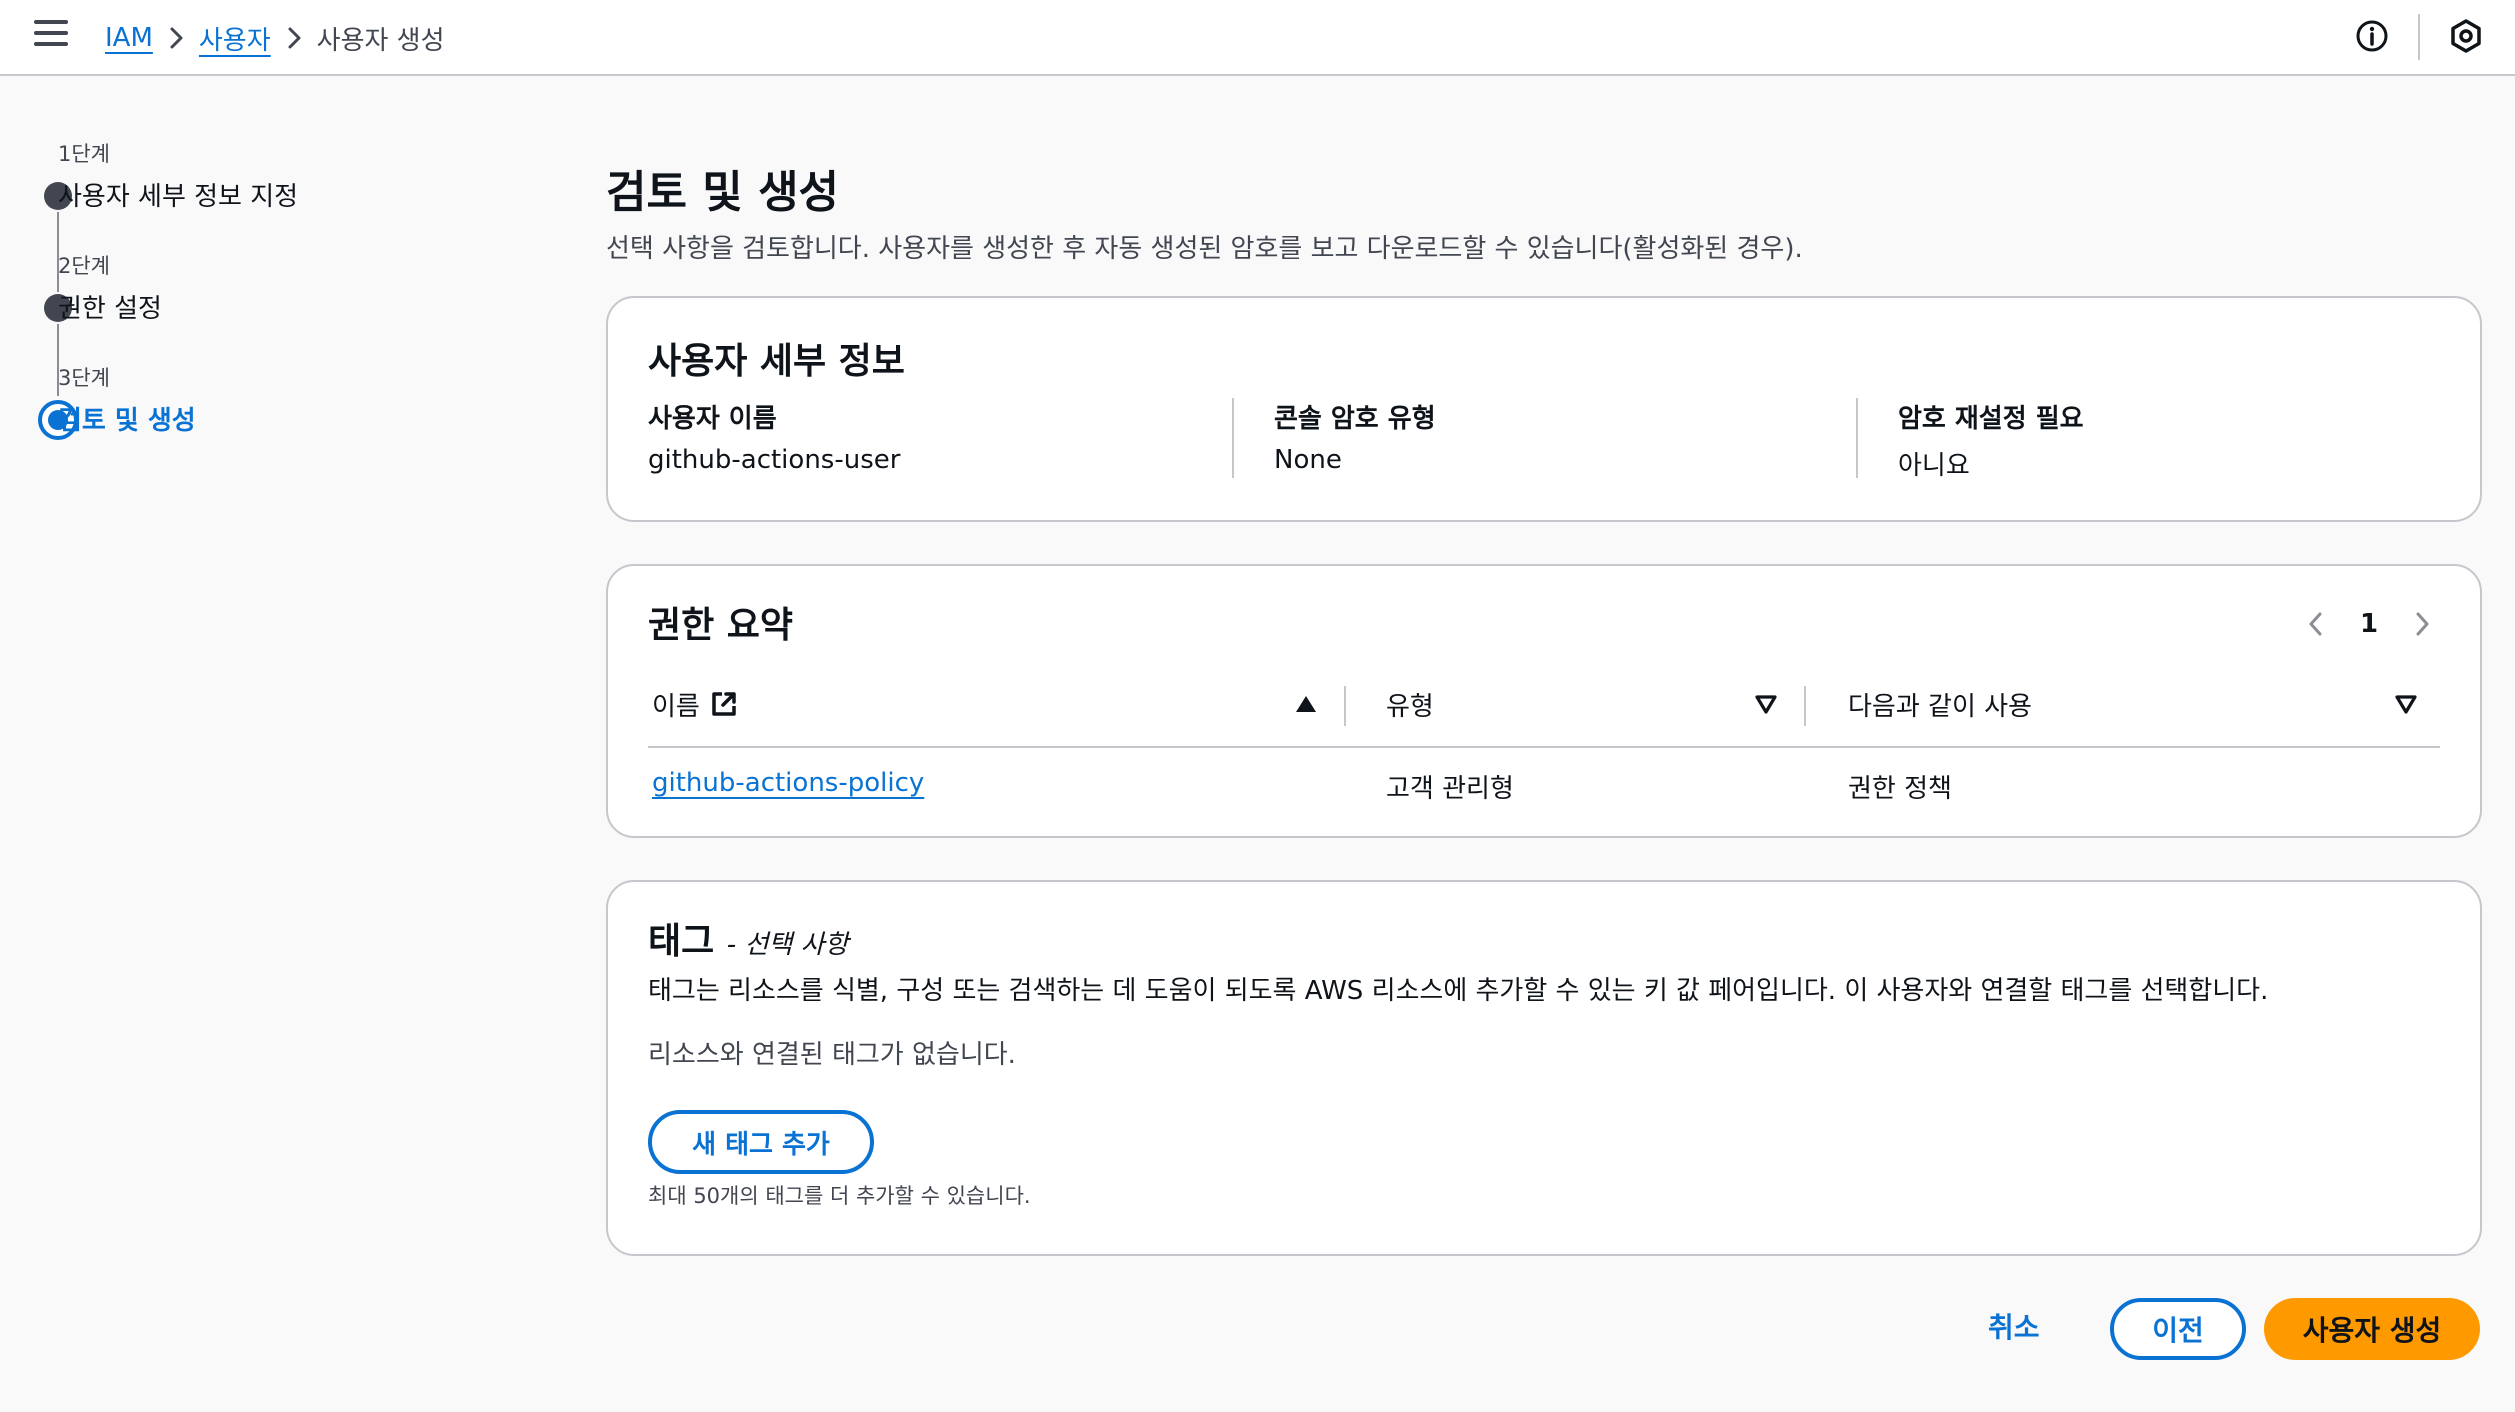 This screenshot has height=1412, width=2515. Describe the element at coordinates (721, 625) in the screenshot. I see `permissions-summary-title: 권한 요약` at that location.